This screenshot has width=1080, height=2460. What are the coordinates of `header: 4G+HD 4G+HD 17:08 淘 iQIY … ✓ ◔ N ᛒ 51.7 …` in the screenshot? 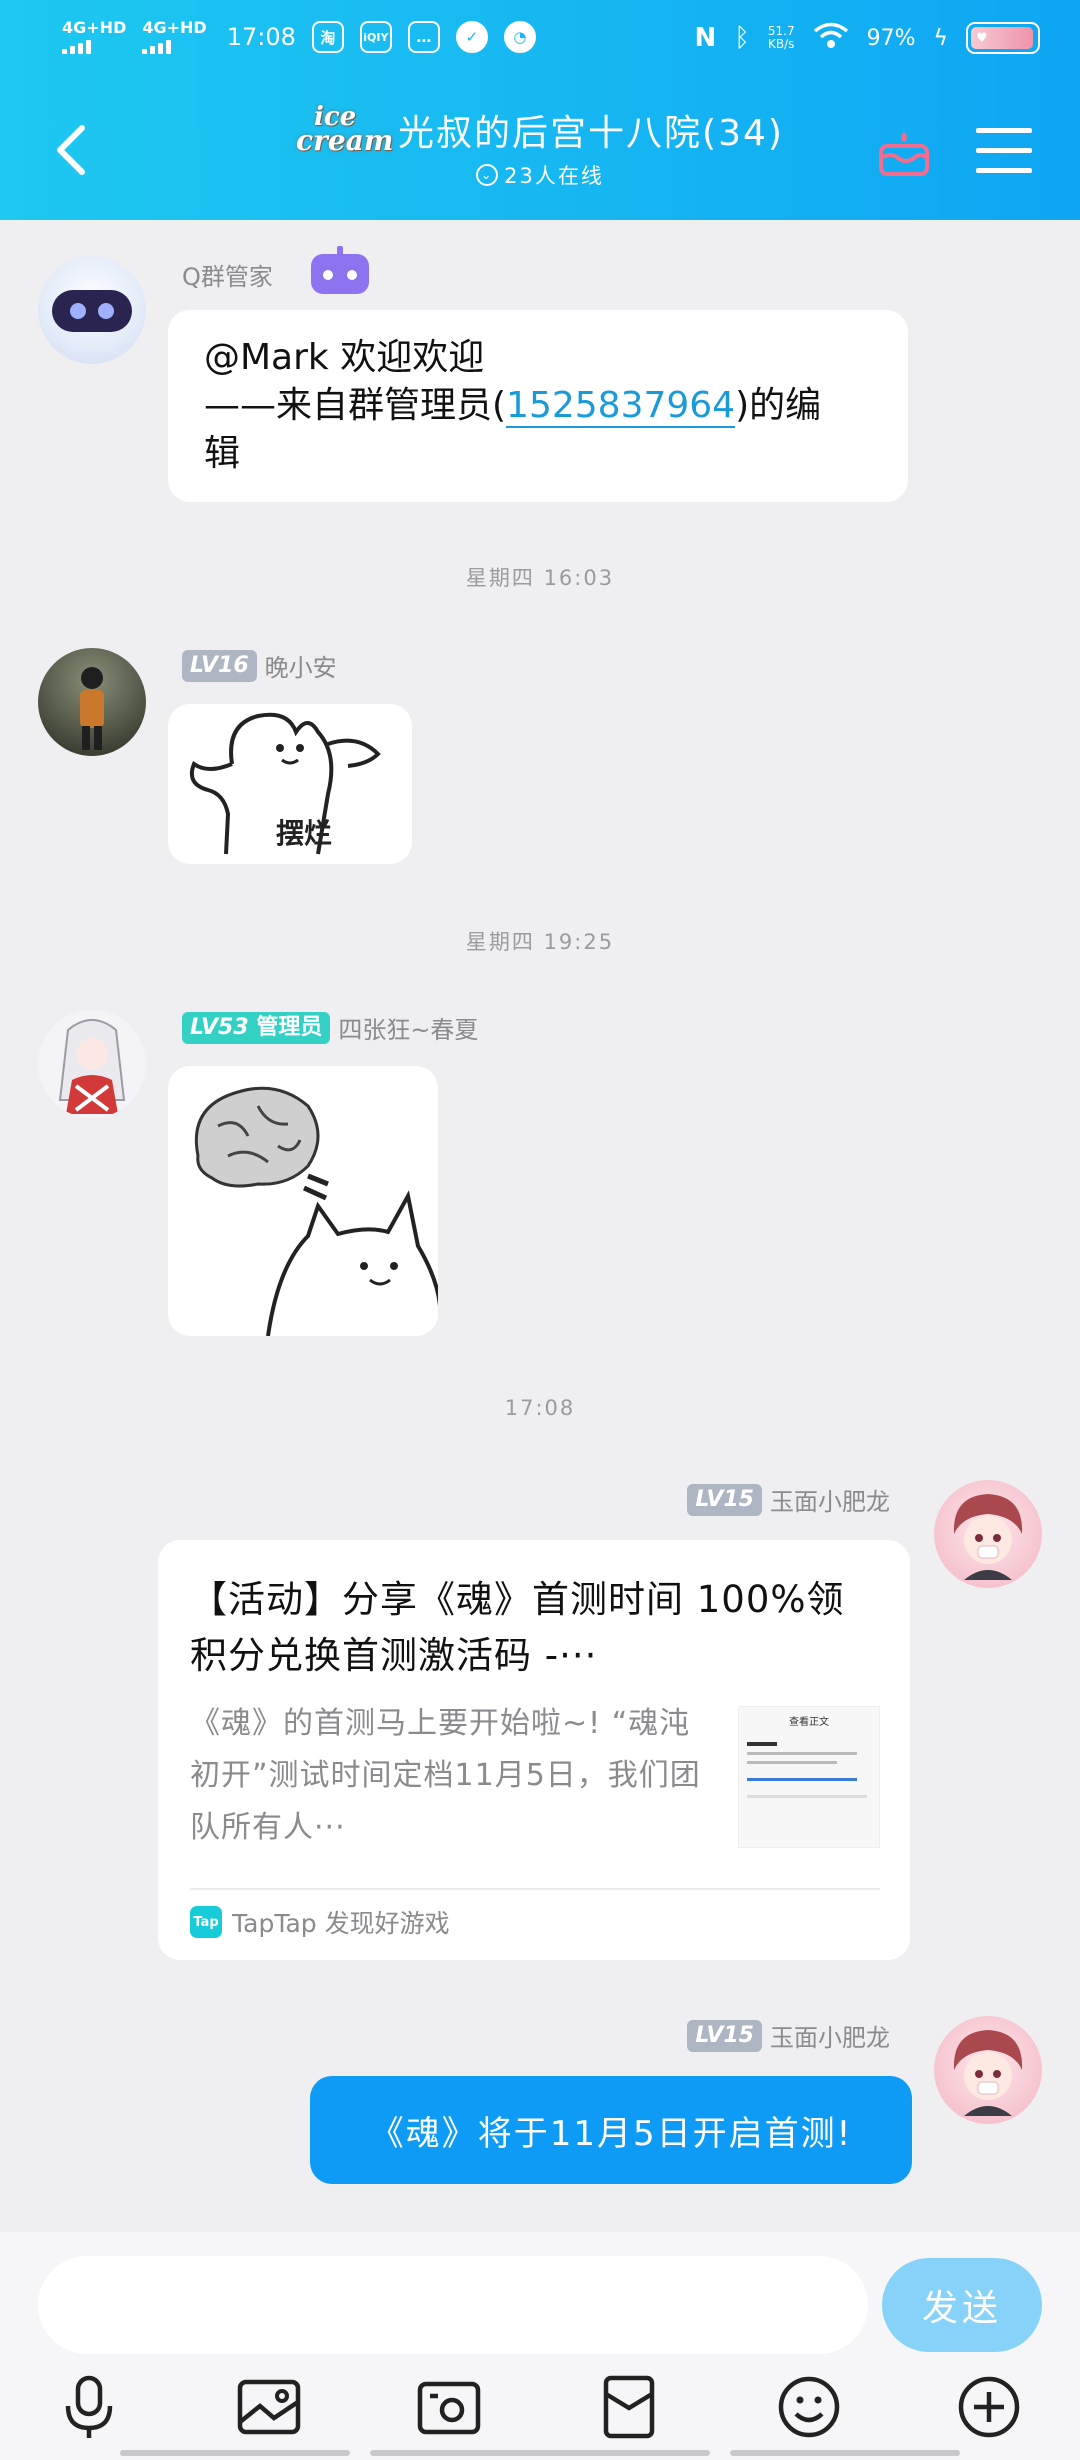 It's located at (540, 110).